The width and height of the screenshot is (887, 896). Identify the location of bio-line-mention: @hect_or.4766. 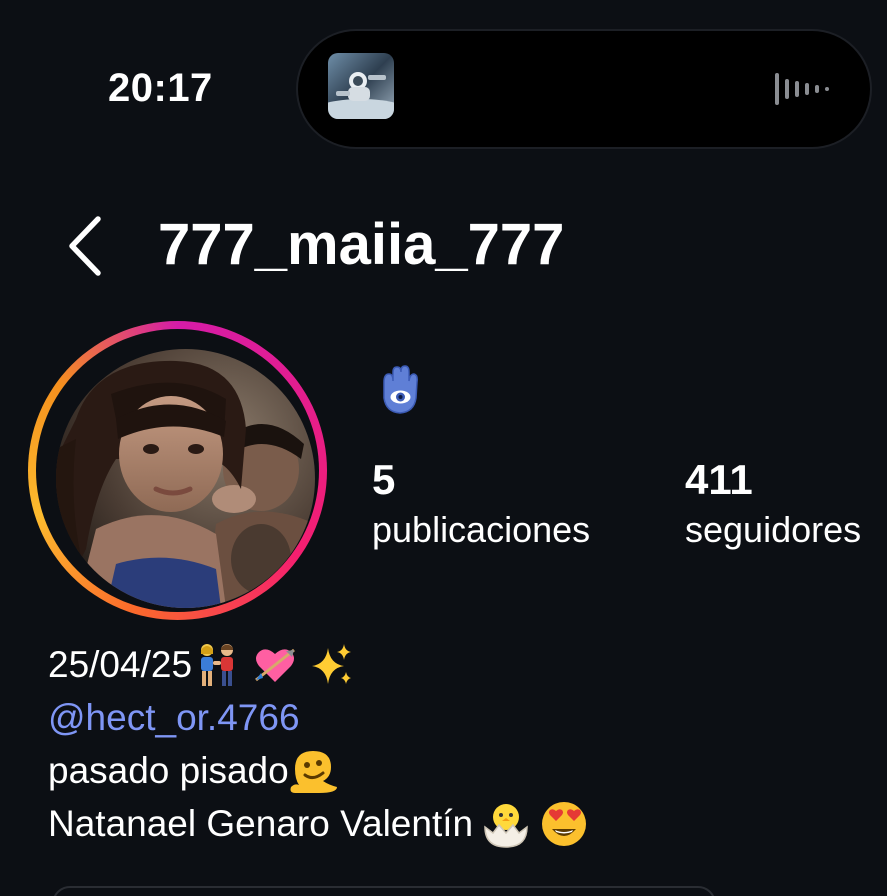
(318, 717).